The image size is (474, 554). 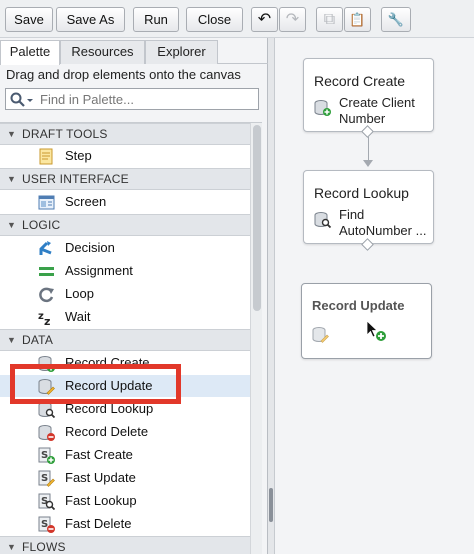 I want to click on node-label: Create Client Number, so click(x=377, y=110).